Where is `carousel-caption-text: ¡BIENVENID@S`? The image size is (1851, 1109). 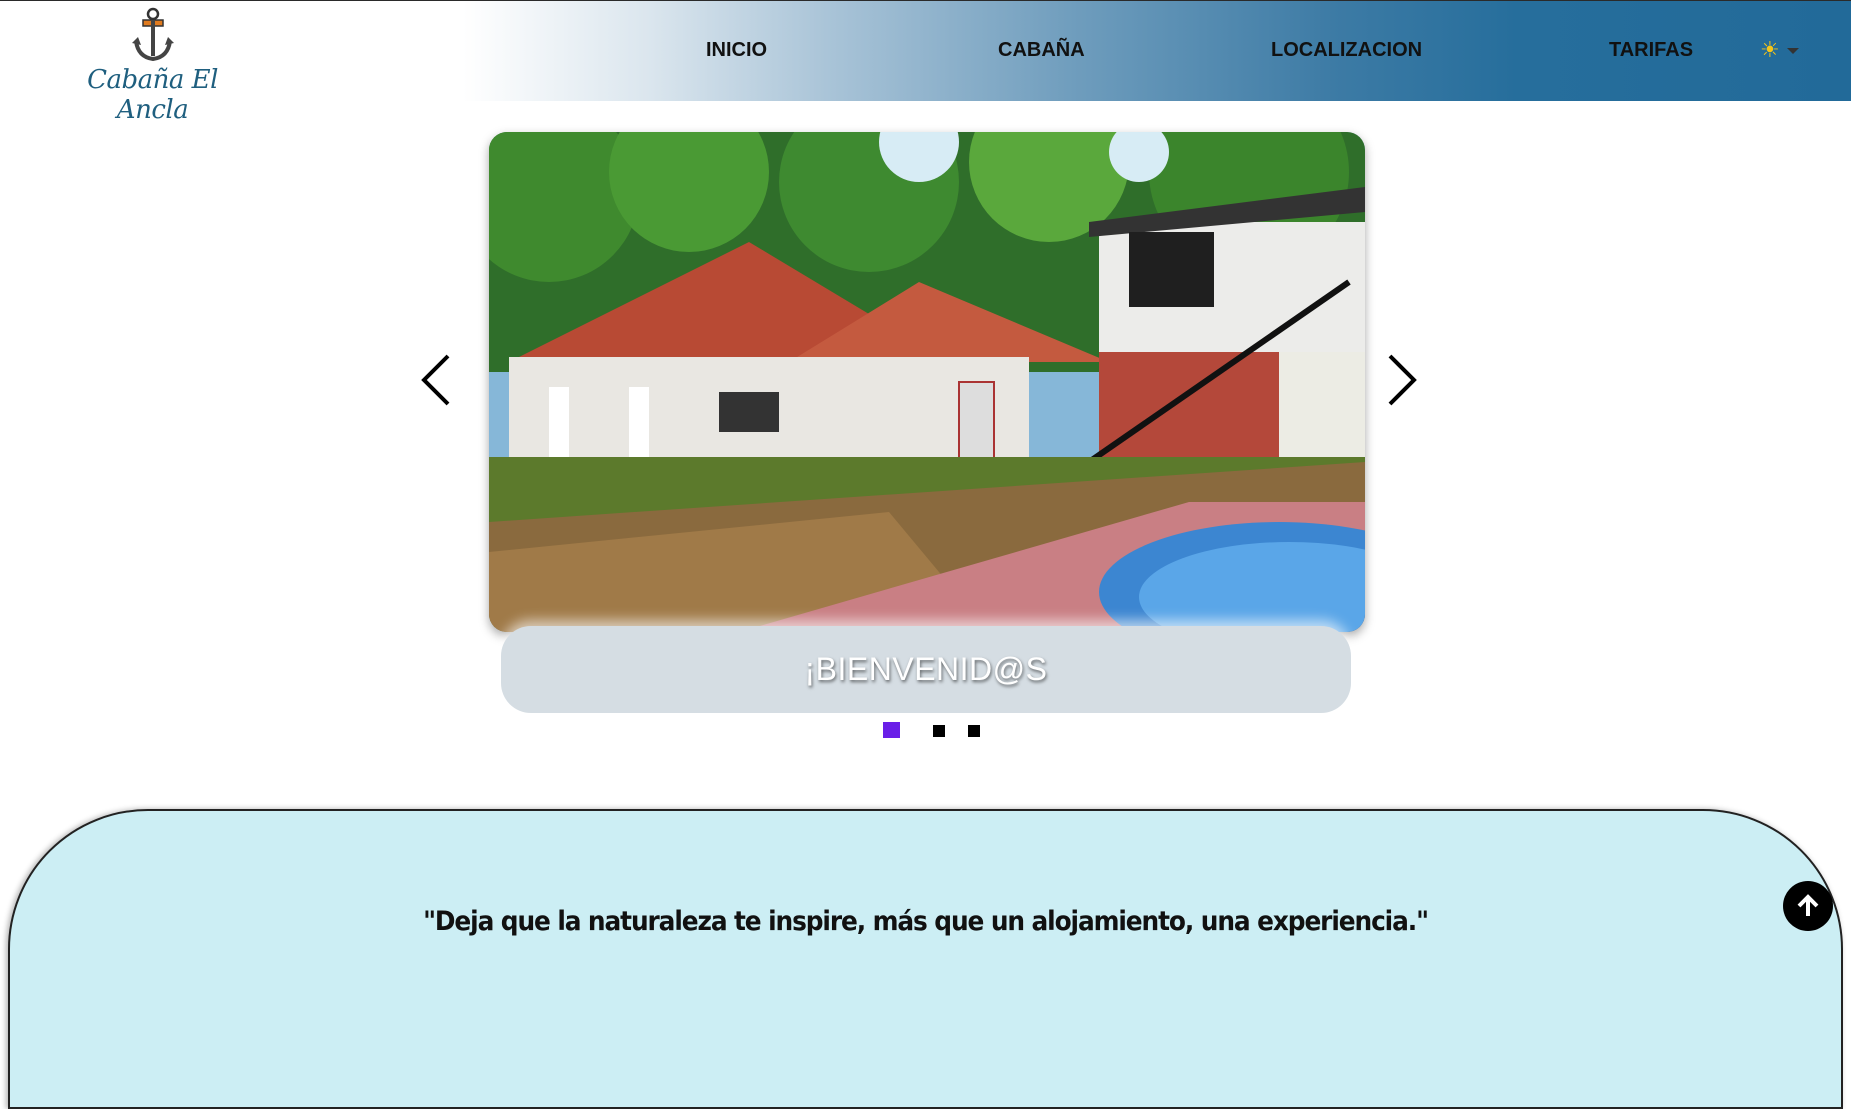
carousel-caption-text: ¡BIENVENID@S is located at coordinates (926, 669).